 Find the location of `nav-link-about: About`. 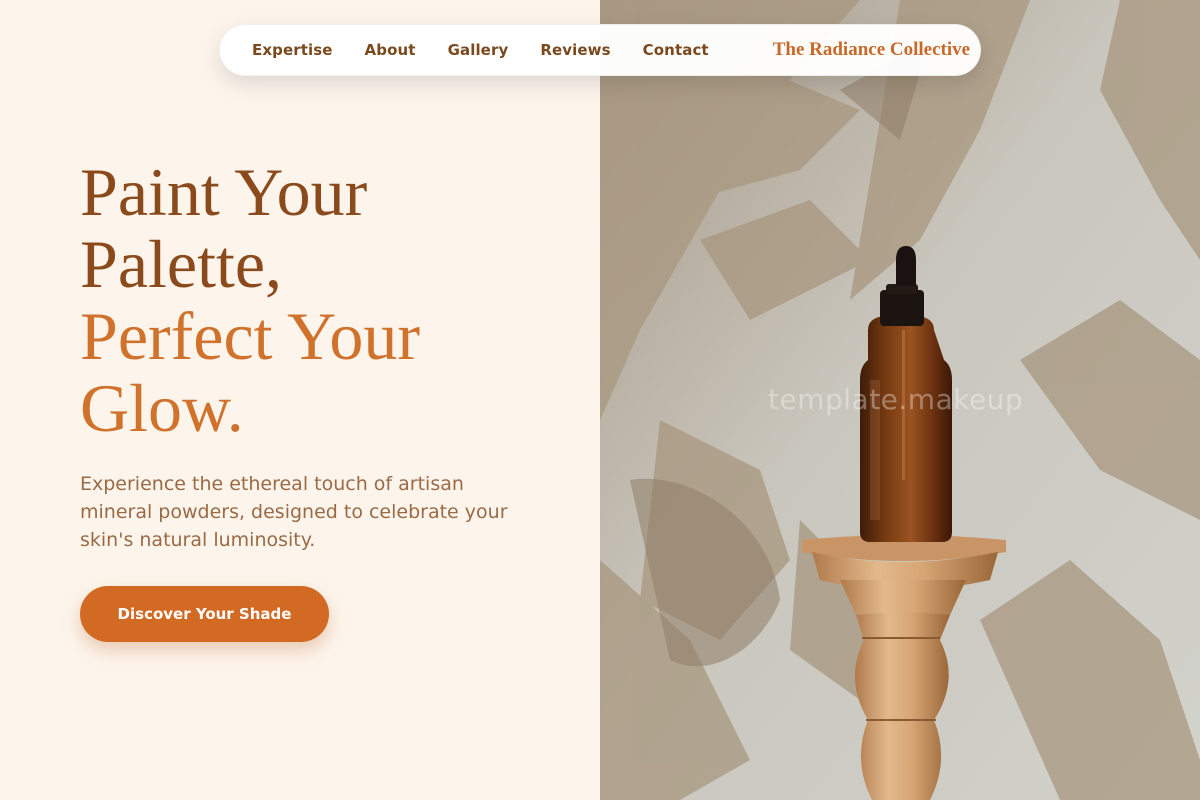

nav-link-about: About is located at coordinates (390, 50).